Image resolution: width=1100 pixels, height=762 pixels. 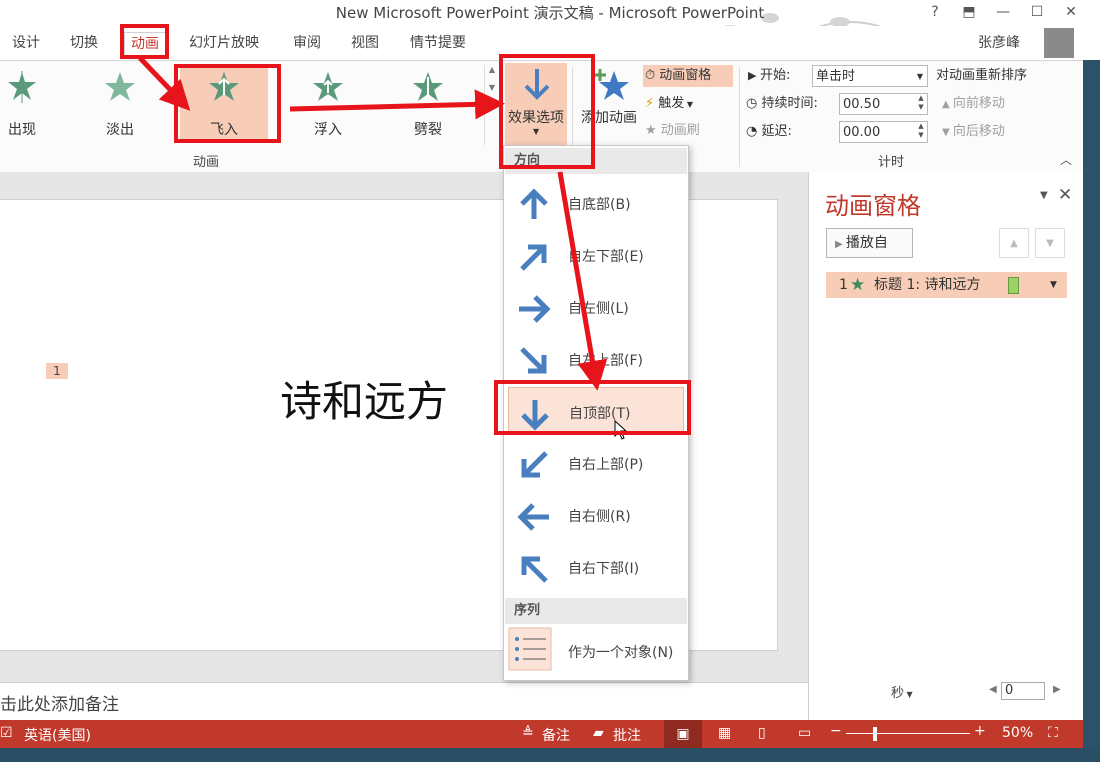 I want to click on dropdown-item-label: 作为一个对象(N), so click(x=621, y=653).